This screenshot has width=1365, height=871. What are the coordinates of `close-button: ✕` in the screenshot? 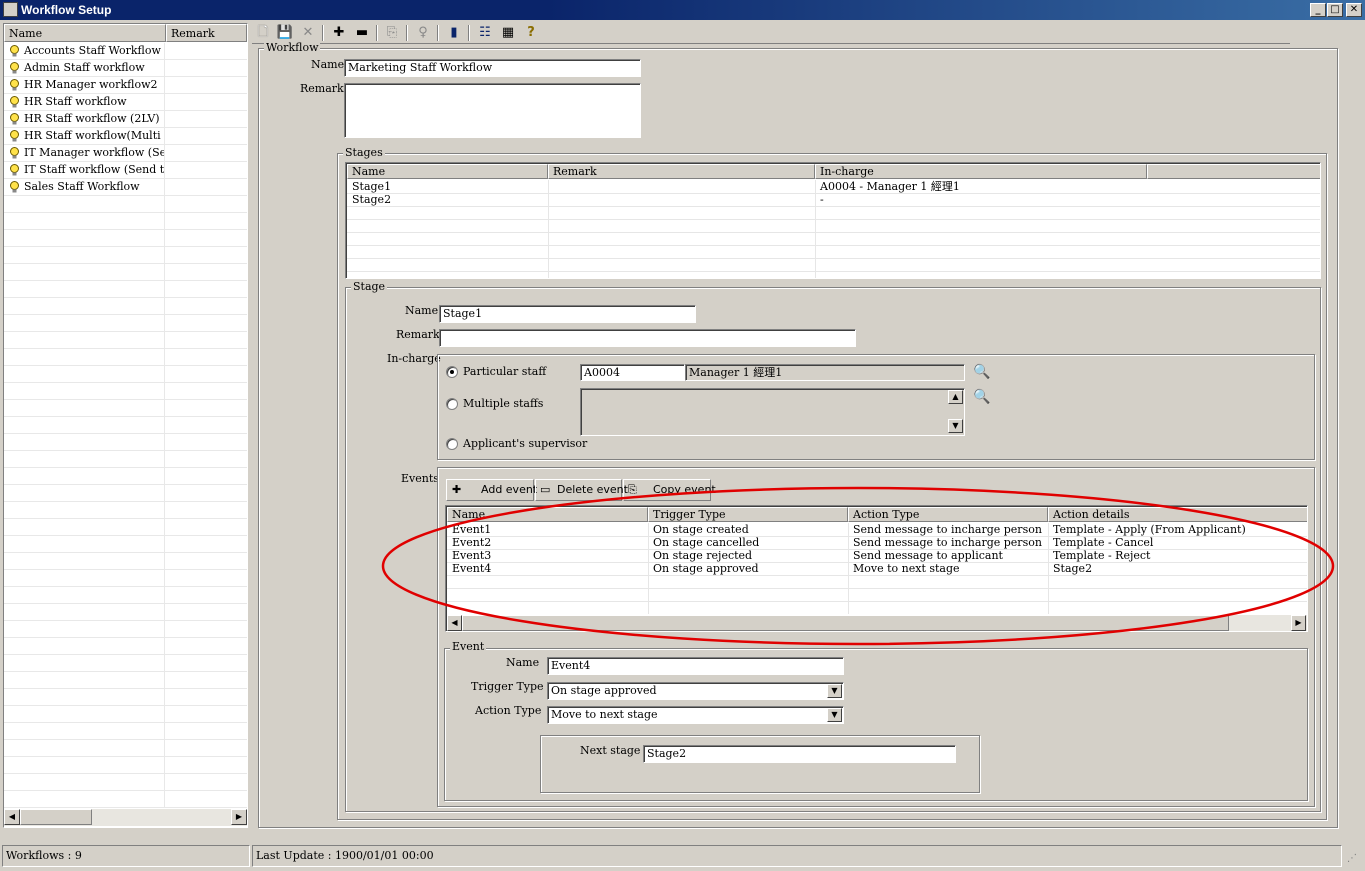 It's located at (1354, 10).